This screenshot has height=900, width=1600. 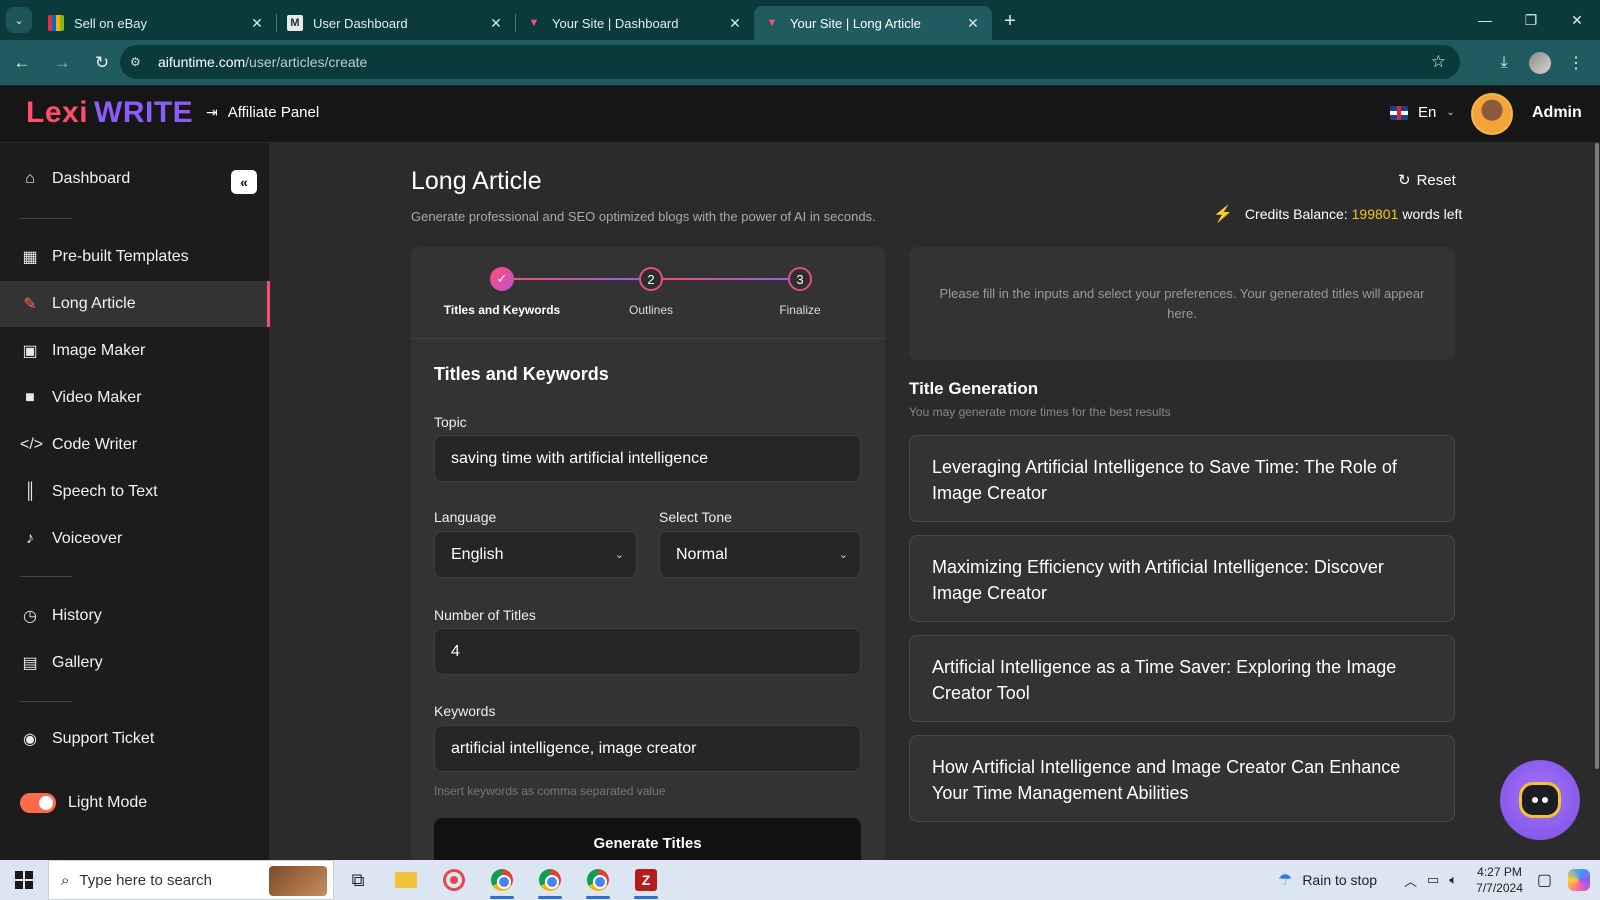 I want to click on reset-button: ↻ Reset, so click(x=1427, y=180).